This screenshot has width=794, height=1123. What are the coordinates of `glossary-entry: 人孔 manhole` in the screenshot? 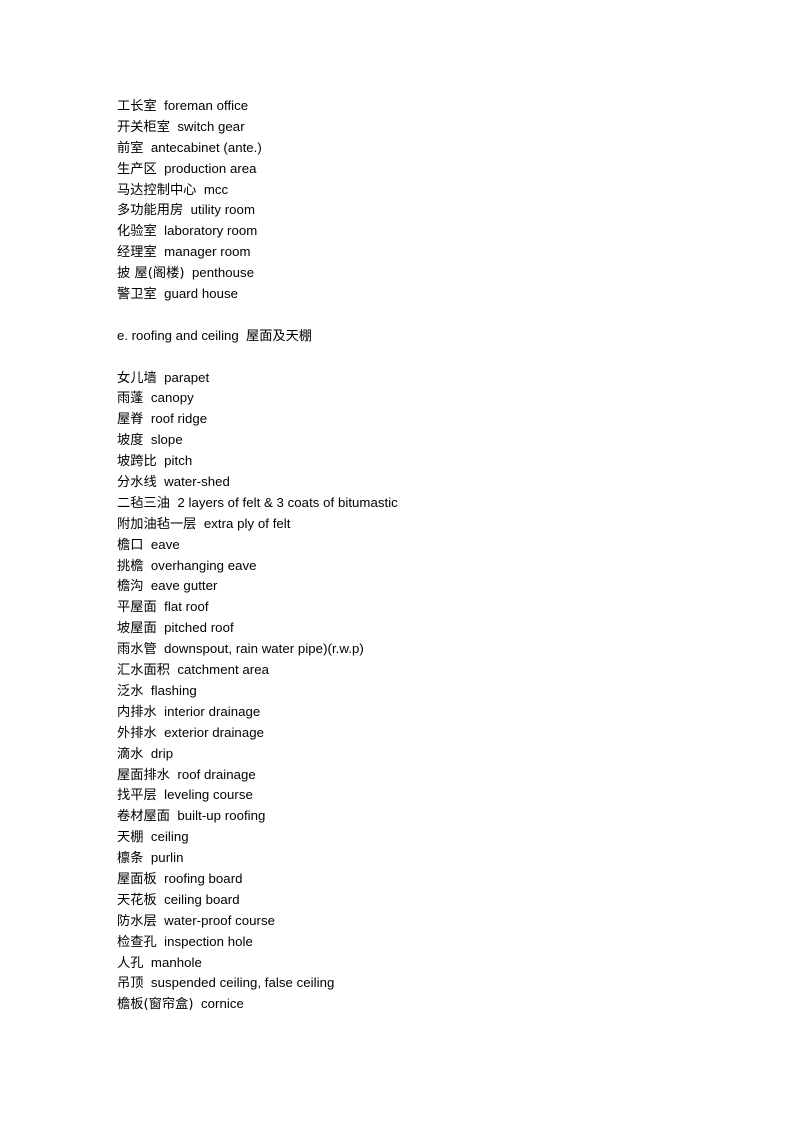 It's located at (427, 963).